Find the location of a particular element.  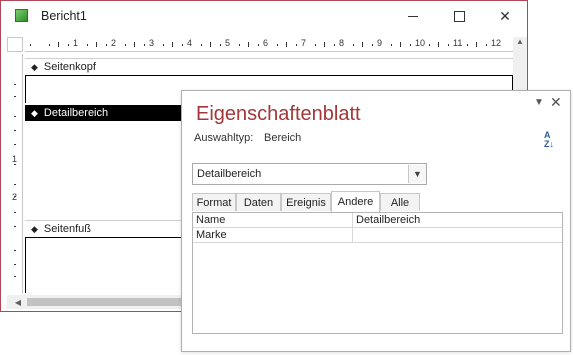

ruler-number: 12 is located at coordinates (496, 43).